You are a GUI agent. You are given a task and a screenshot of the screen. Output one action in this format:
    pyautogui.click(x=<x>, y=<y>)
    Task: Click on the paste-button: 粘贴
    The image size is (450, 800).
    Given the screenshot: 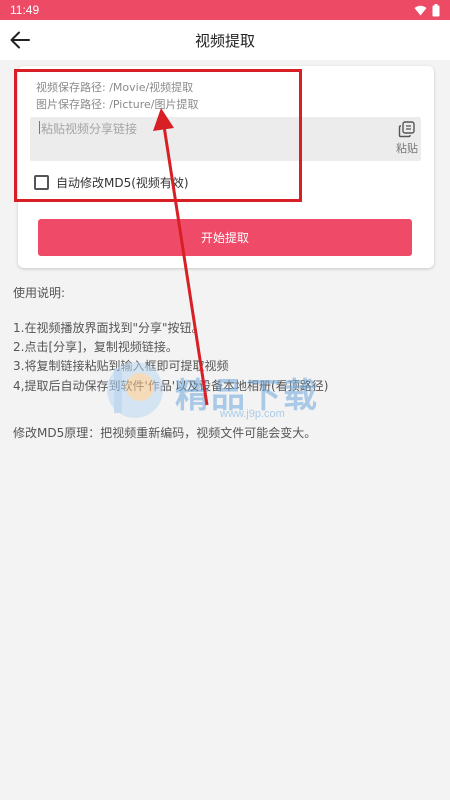 What is the action you would take?
    pyautogui.click(x=407, y=139)
    